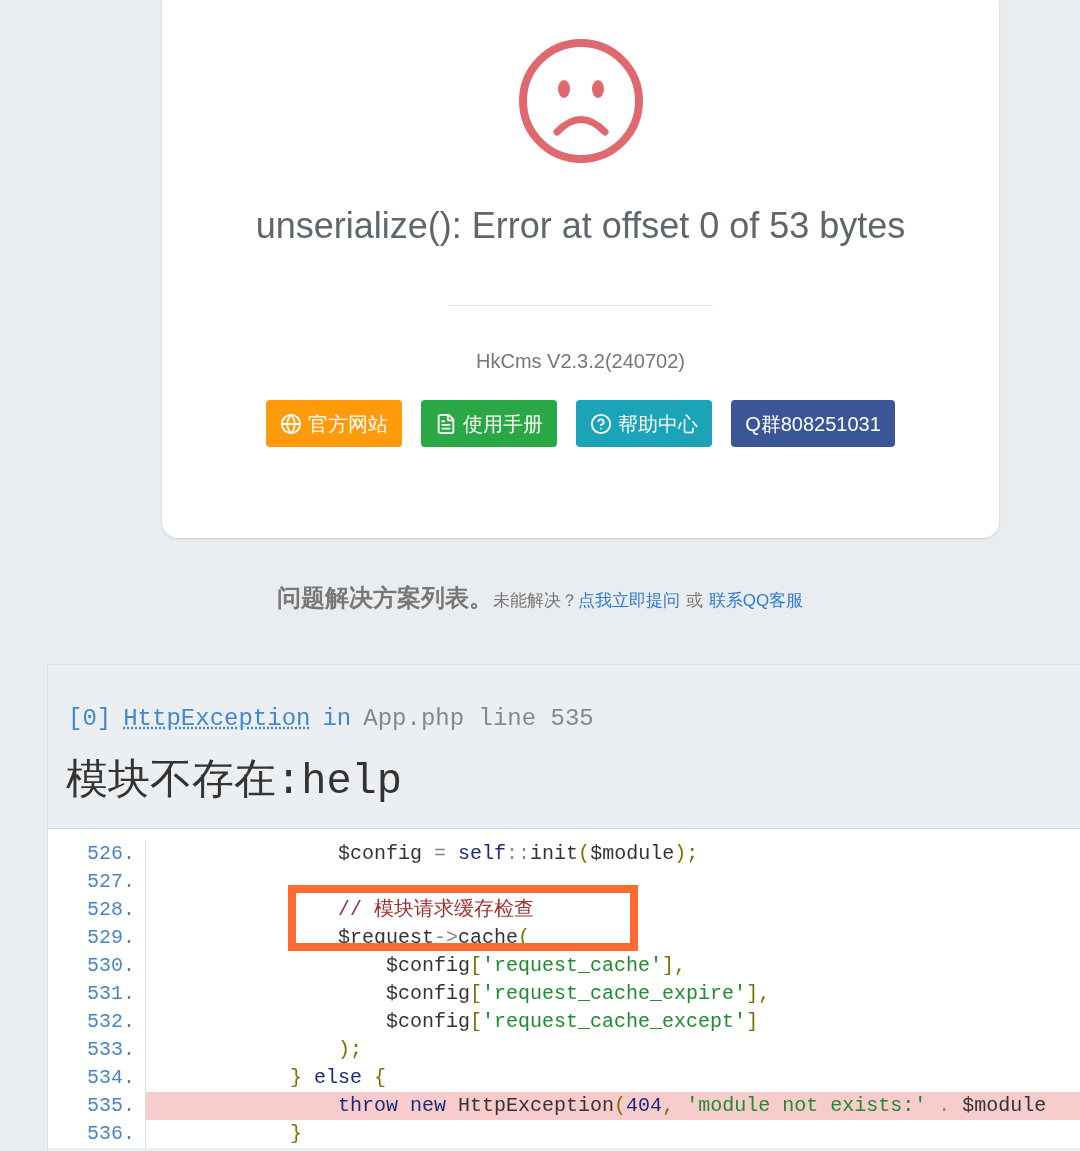  I want to click on exception-index: [0], so click(90, 719).